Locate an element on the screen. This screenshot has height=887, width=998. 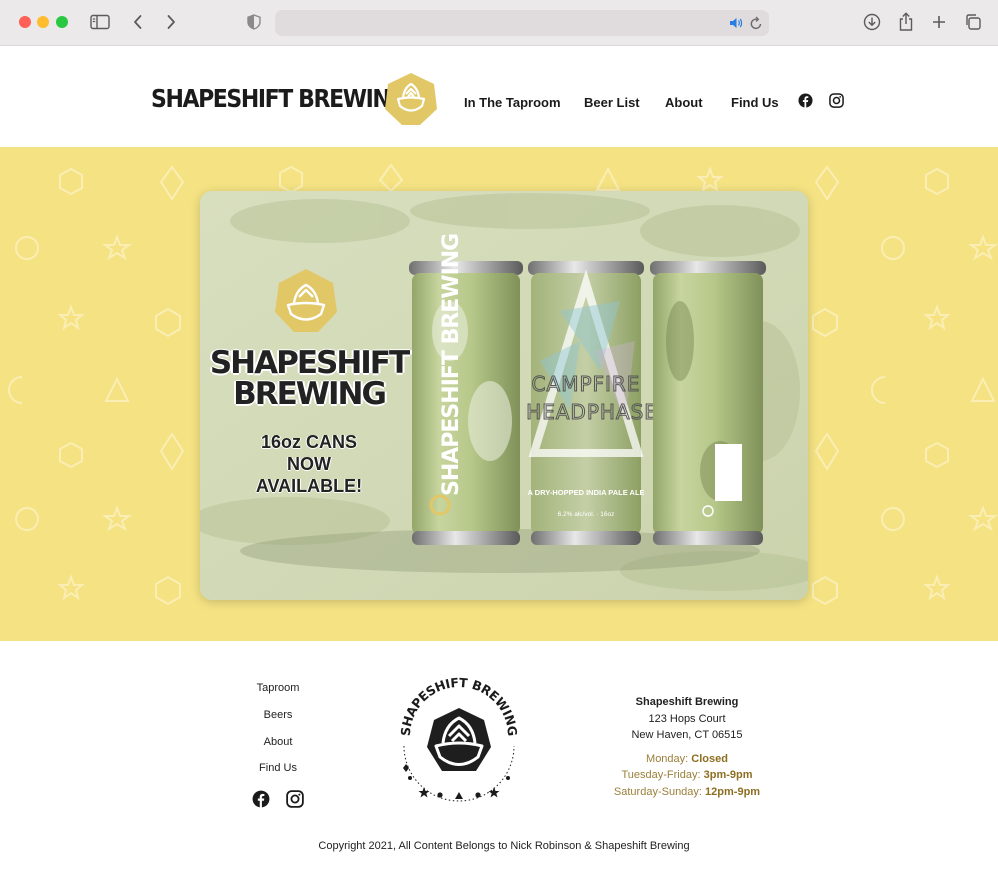
address-city: New Haven, CT 06515 is located at coordinates (687, 735).